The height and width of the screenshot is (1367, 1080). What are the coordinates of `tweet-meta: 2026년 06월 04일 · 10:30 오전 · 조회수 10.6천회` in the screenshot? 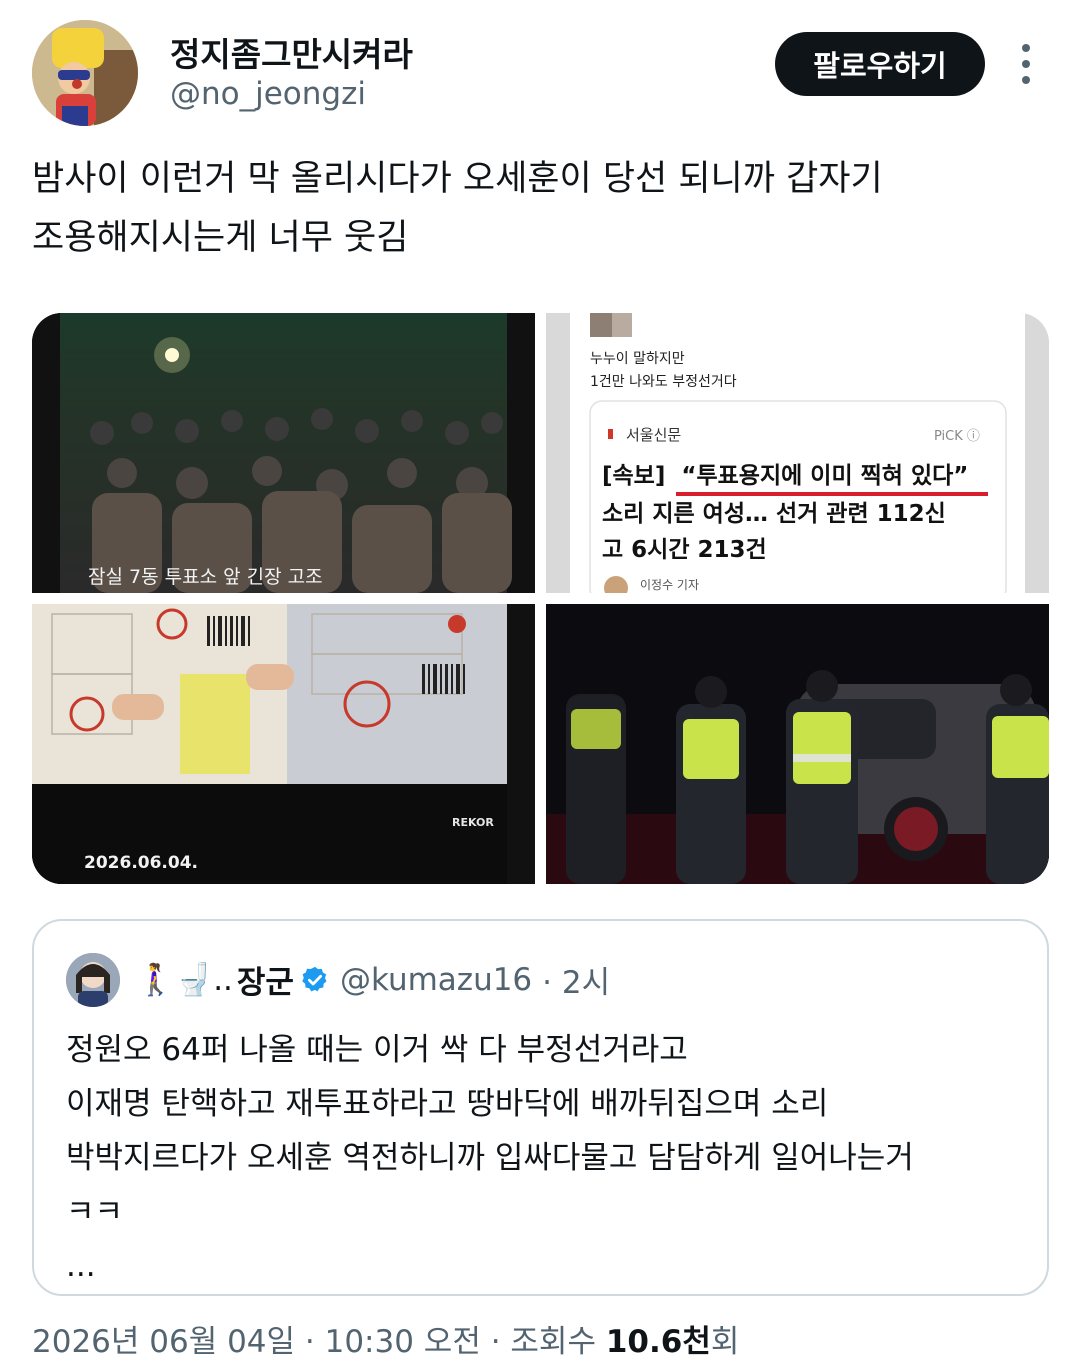 It's located at (385, 1338).